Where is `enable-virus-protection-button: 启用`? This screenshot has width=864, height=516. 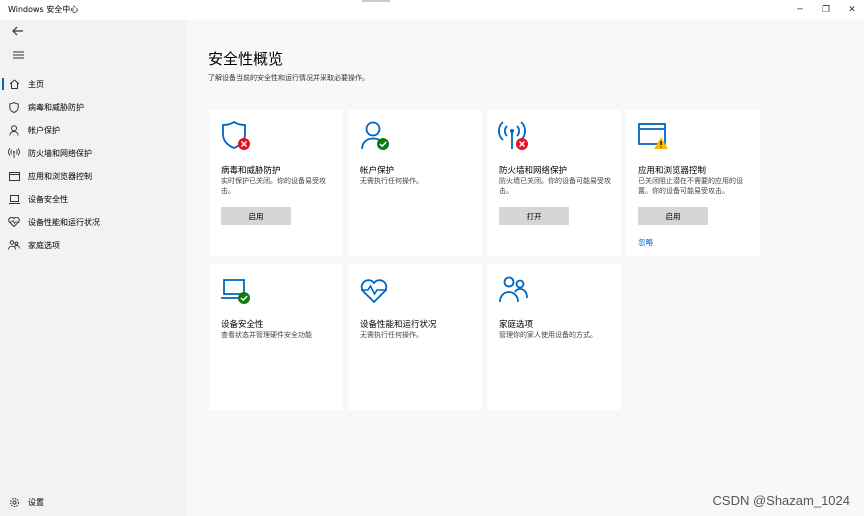 enable-virus-protection-button: 启用 is located at coordinates (256, 216).